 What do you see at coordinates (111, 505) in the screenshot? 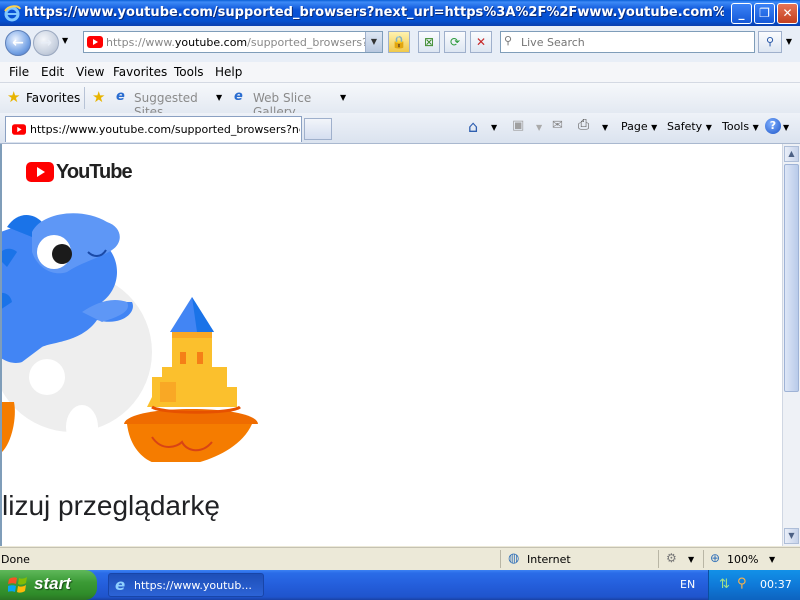
I see `page-heading: lizuj przeglądarkę` at bounding box center [111, 505].